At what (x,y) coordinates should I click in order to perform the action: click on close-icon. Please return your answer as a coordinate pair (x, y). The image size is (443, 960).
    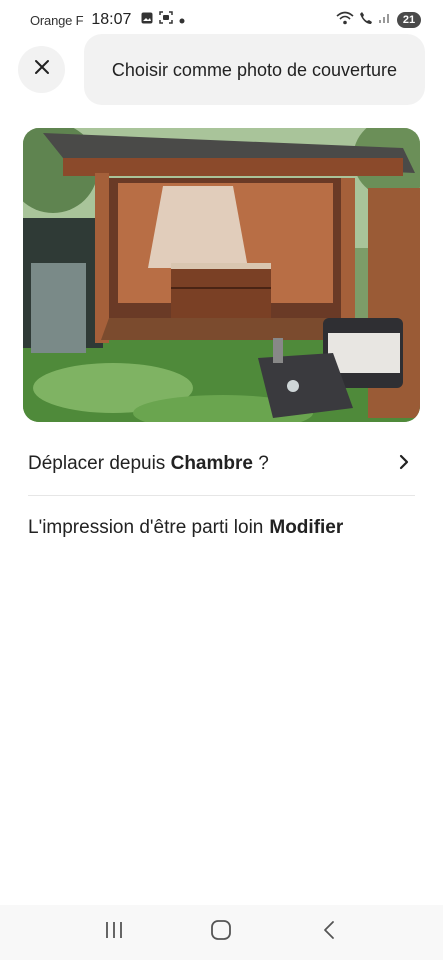
    Looking at the image, I should click on (42, 69).